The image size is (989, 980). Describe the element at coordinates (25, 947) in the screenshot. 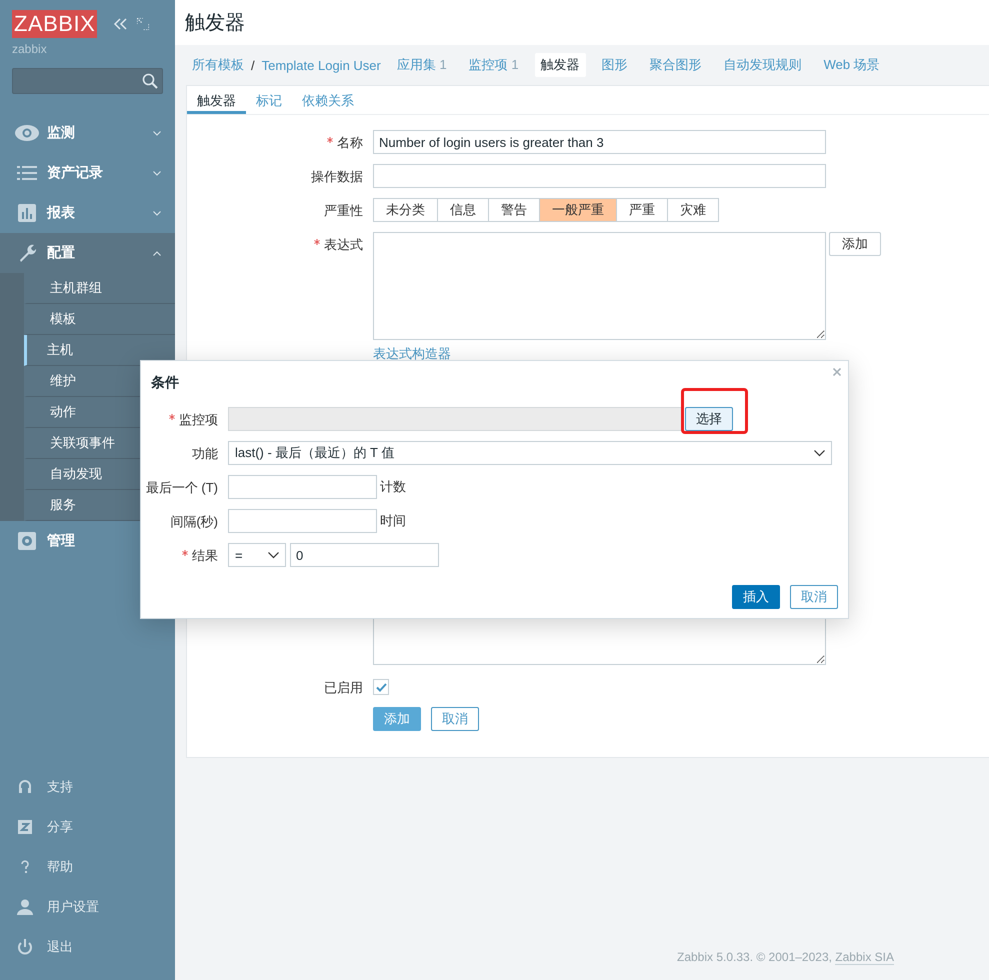

I see `power-icon` at that location.